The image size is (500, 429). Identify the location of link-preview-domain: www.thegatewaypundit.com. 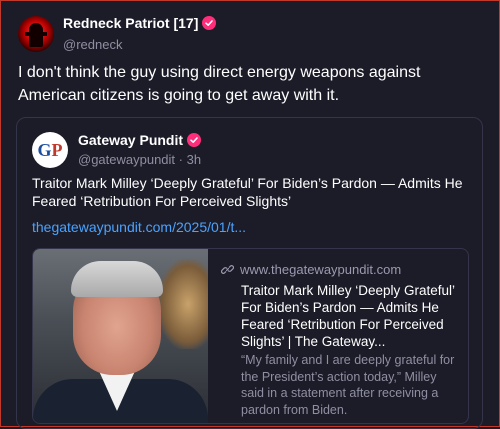
(311, 269).